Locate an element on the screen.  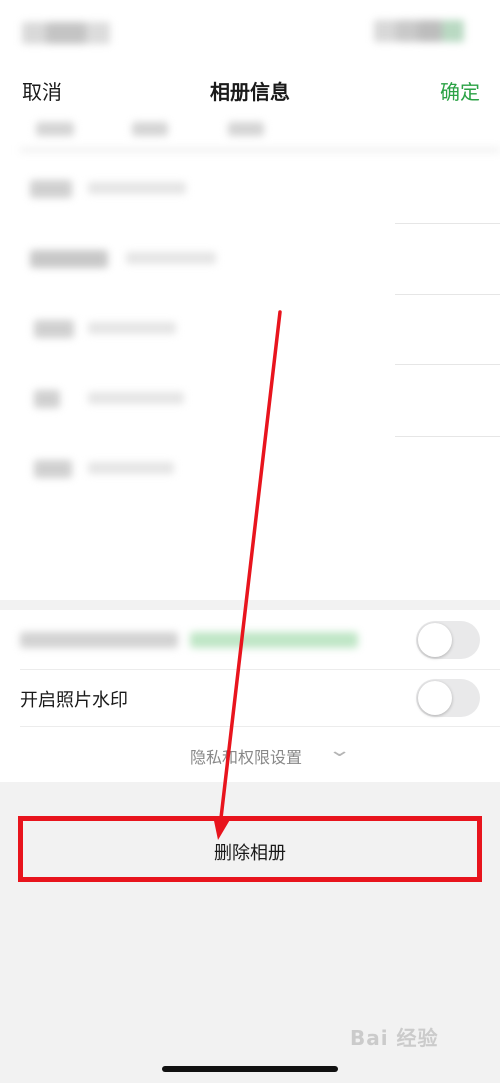
toggle-switch is located at coordinates (448, 640).